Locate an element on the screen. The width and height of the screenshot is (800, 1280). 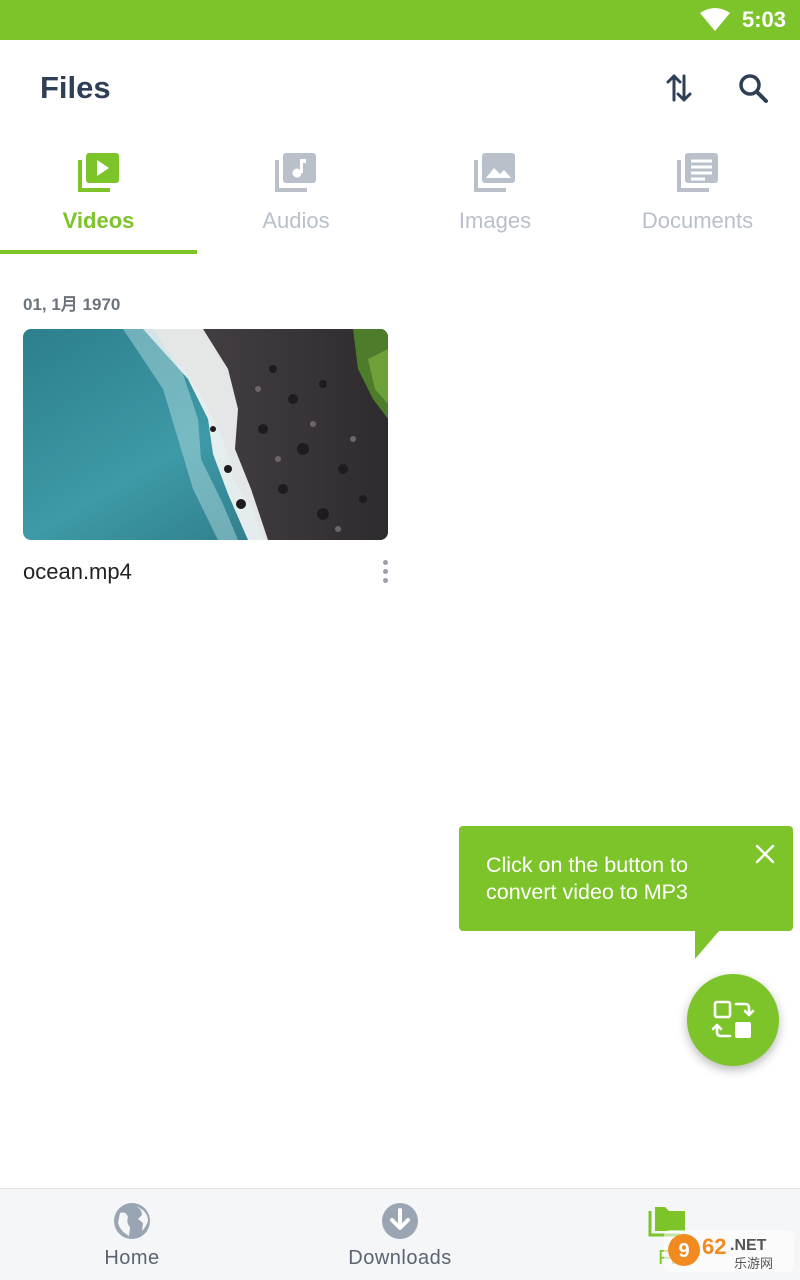
nav-label: Home is located at coordinates (132, 1258).